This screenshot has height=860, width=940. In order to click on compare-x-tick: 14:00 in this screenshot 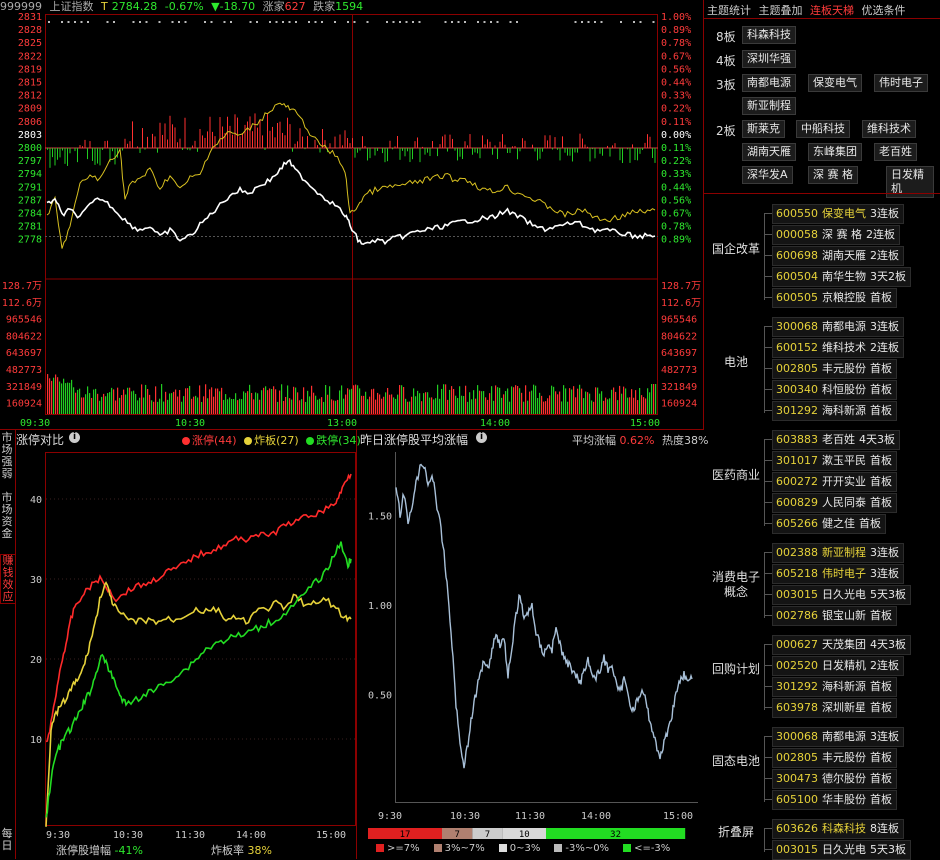, I will do `click(251, 835)`.